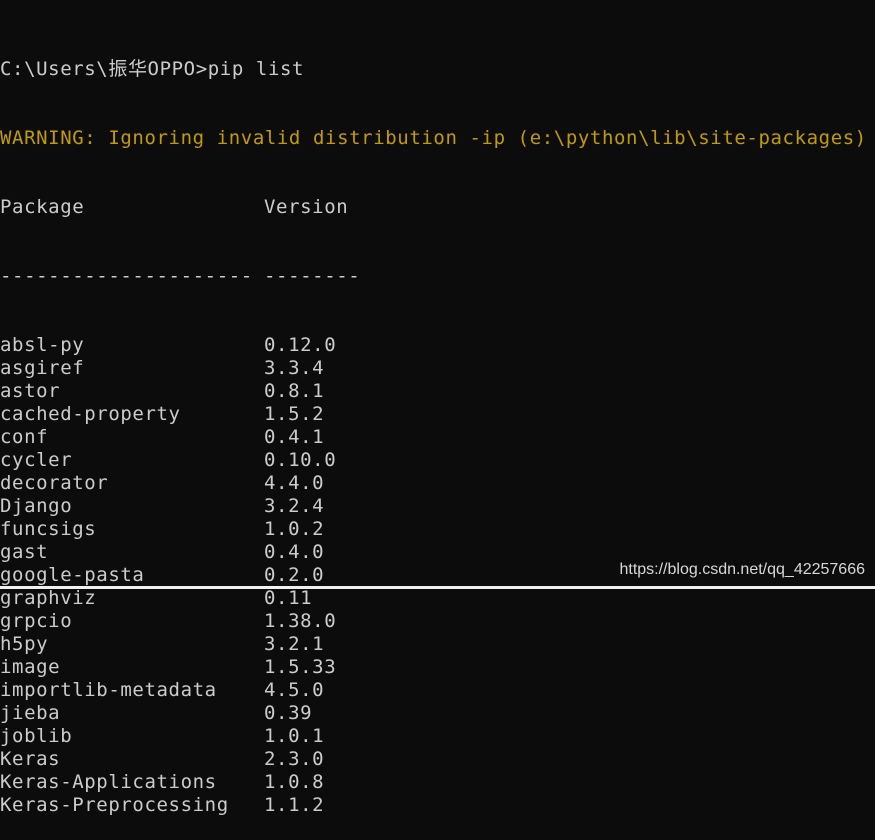 Image resolution: width=875 pixels, height=840 pixels. I want to click on table-row: h5py 3.2.1, so click(437, 644).